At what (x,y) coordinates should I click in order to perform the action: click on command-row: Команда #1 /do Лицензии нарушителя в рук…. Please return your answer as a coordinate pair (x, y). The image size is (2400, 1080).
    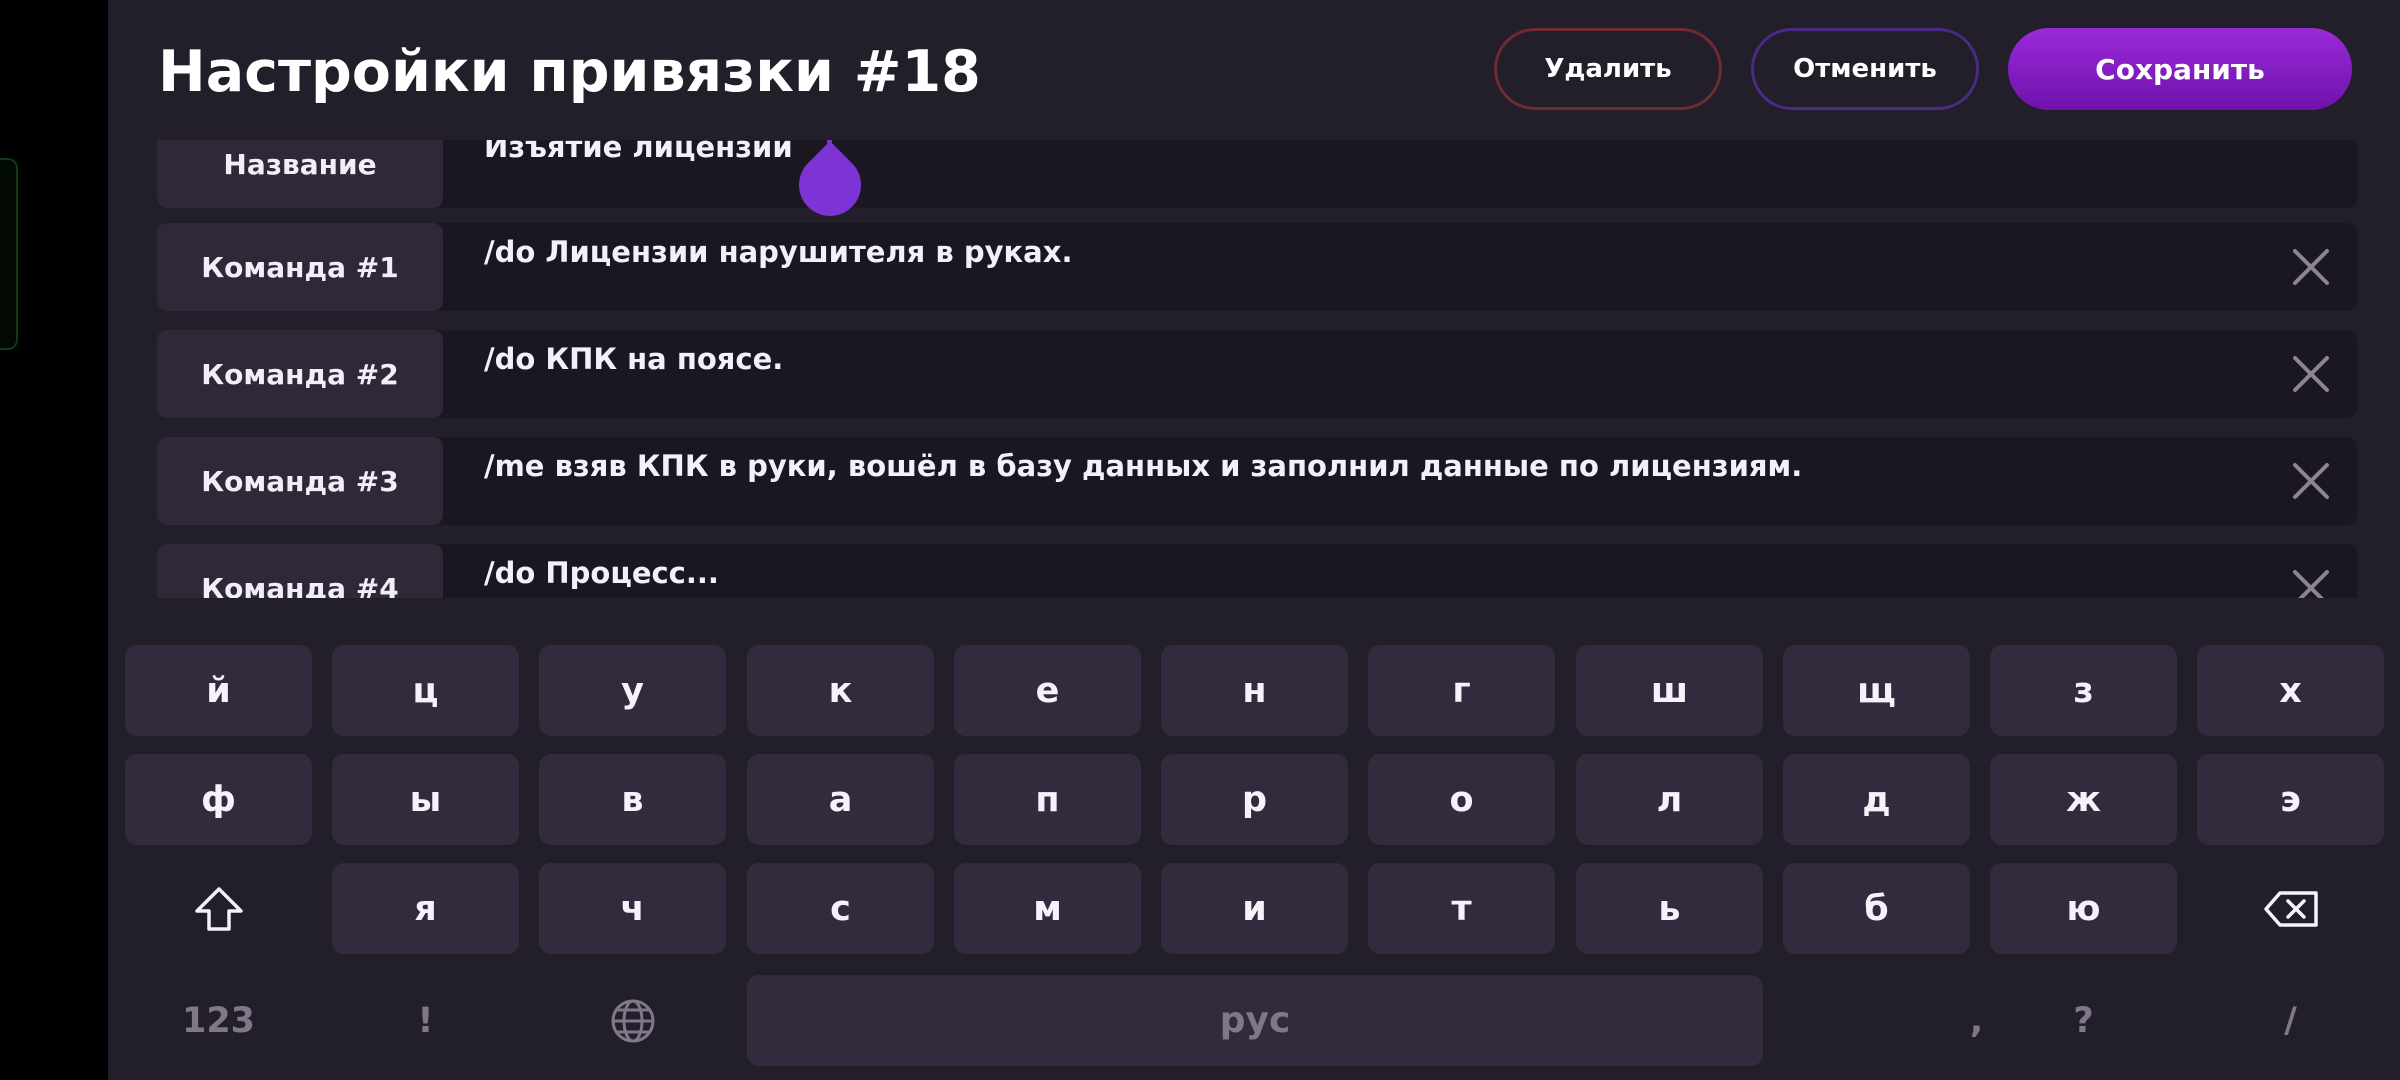
    Looking at the image, I should click on (1257, 267).